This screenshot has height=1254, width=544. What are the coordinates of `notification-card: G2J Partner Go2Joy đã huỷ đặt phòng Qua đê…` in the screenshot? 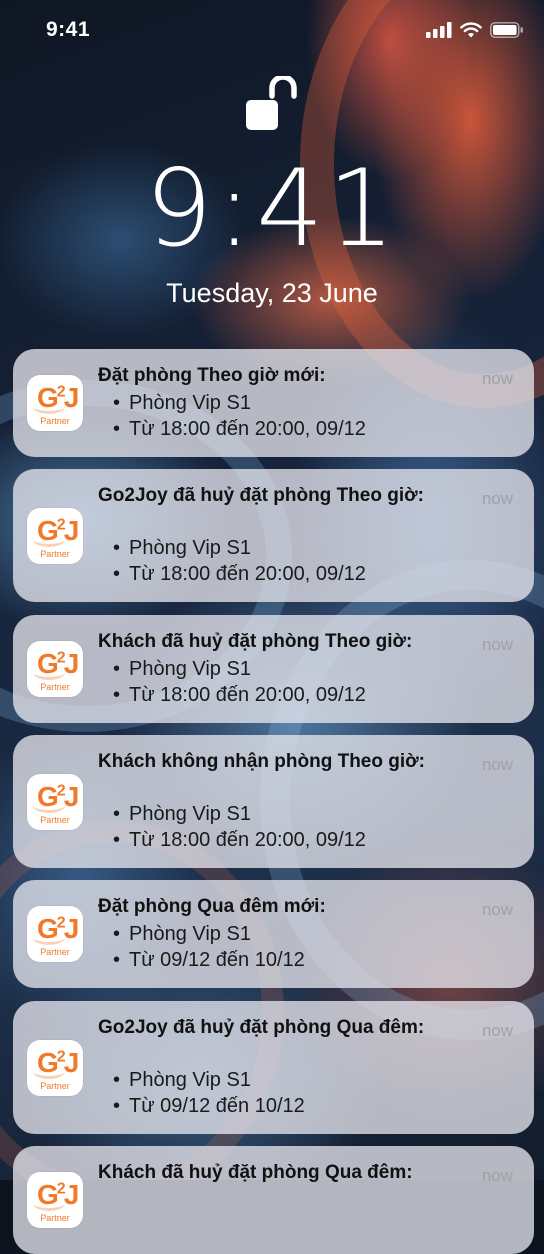 It's located at (273, 1067).